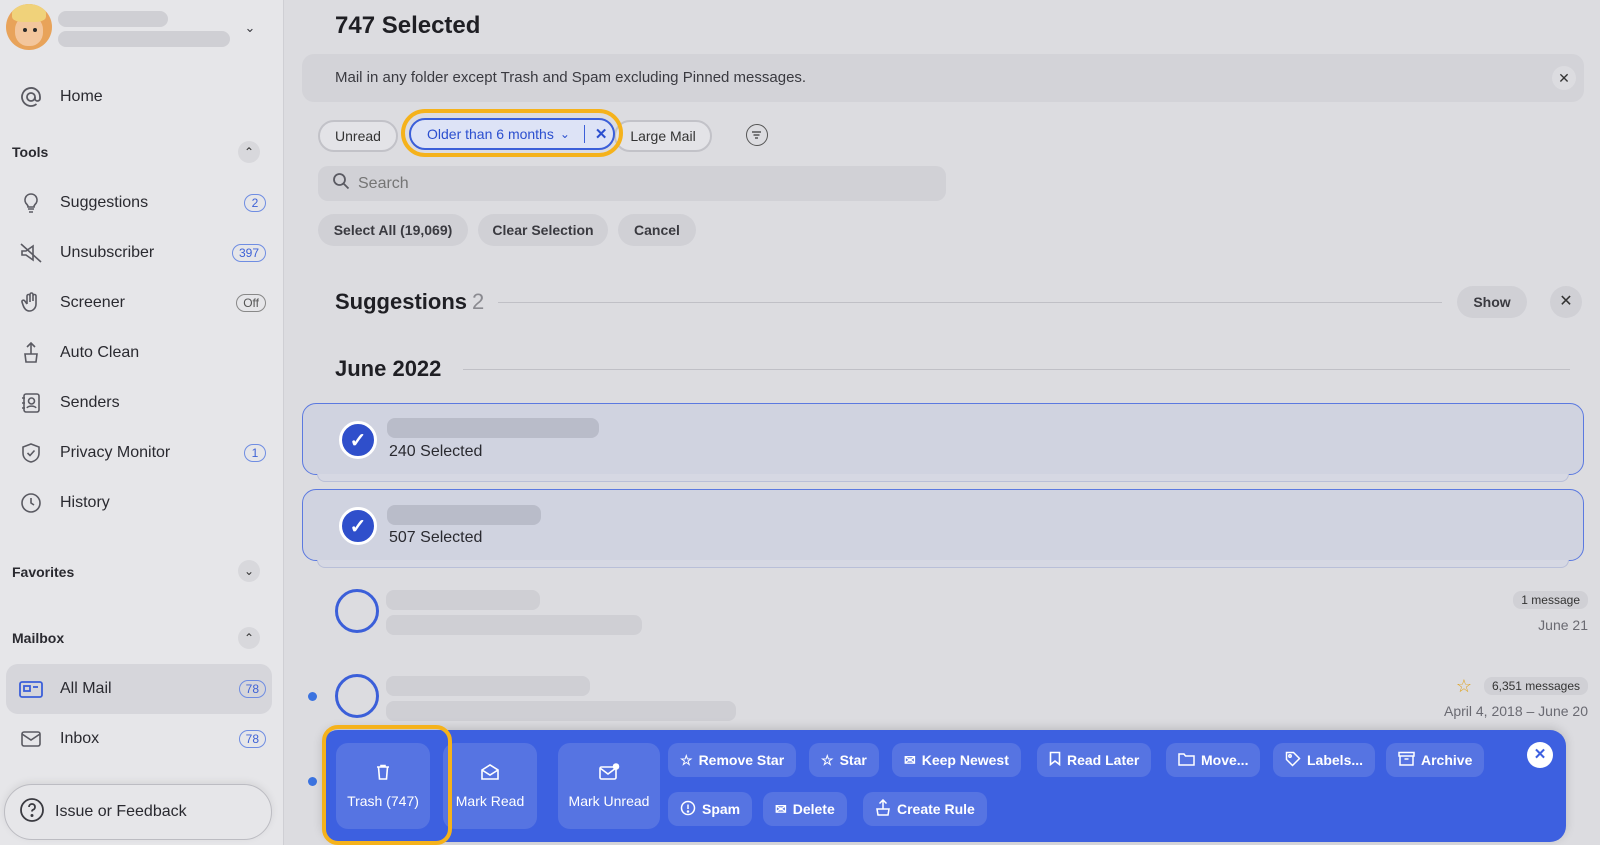  I want to click on filter-chip-large-mail: Large Mail, so click(663, 136).